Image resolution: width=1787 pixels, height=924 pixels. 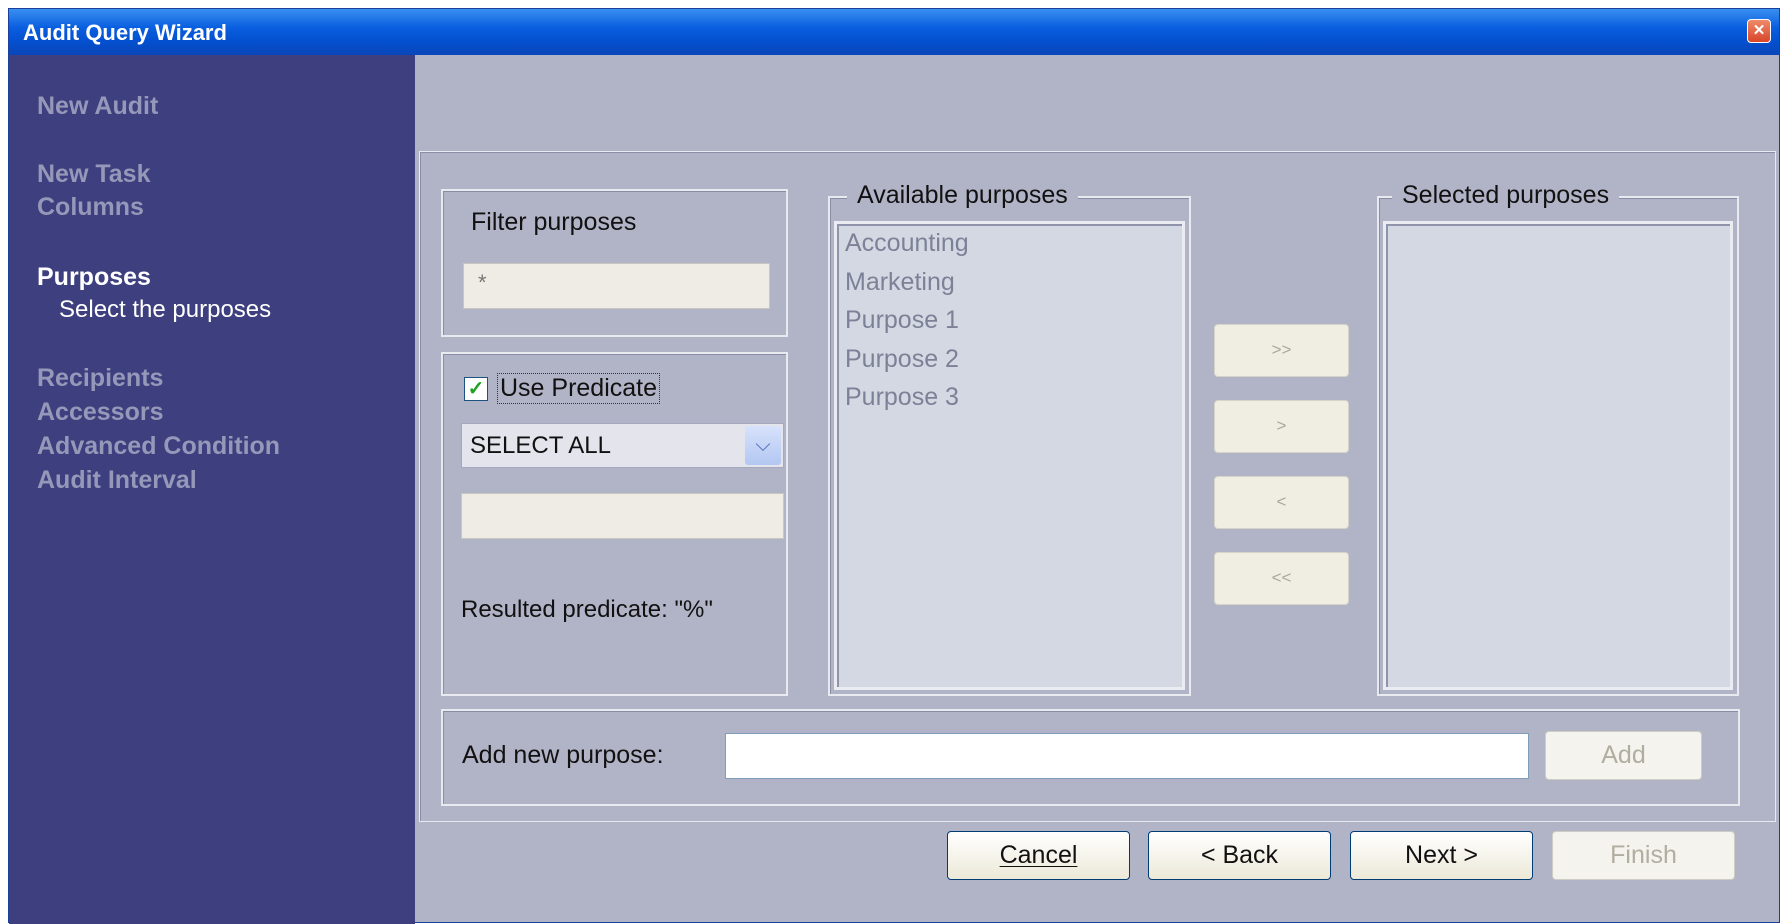 What do you see at coordinates (476, 389) in the screenshot?
I see `use-predicate-checkbox: ✓` at bounding box center [476, 389].